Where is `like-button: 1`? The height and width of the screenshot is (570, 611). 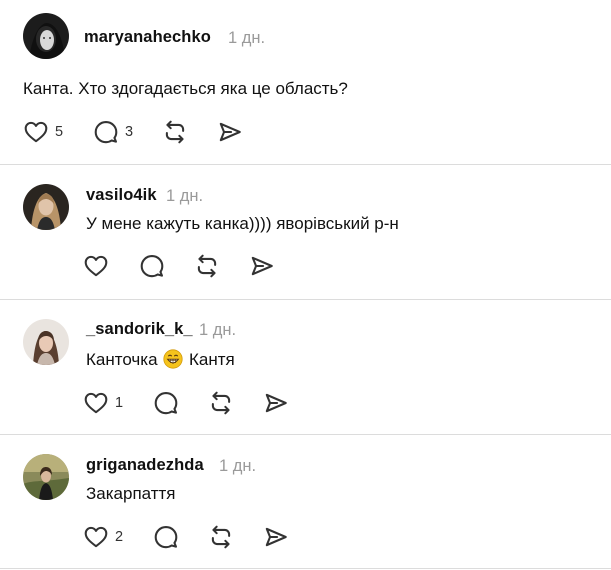
like-button: 1 is located at coordinates (103, 403).